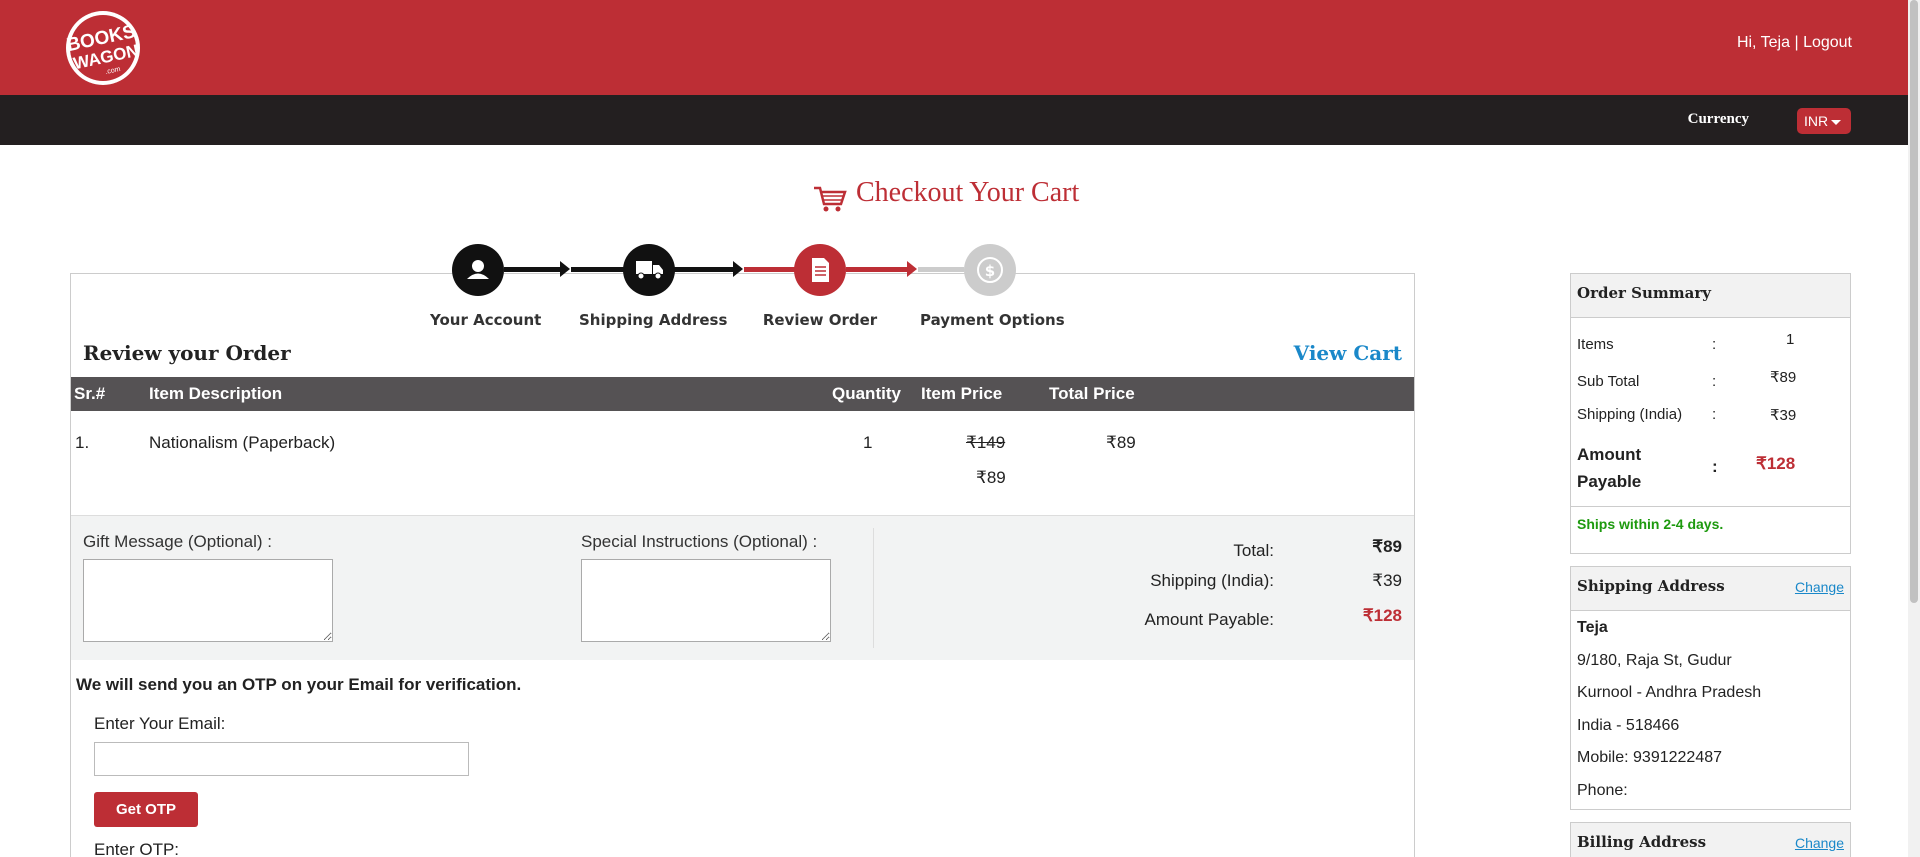 This screenshot has height=857, width=1920. I want to click on cart-icon, so click(830, 199).